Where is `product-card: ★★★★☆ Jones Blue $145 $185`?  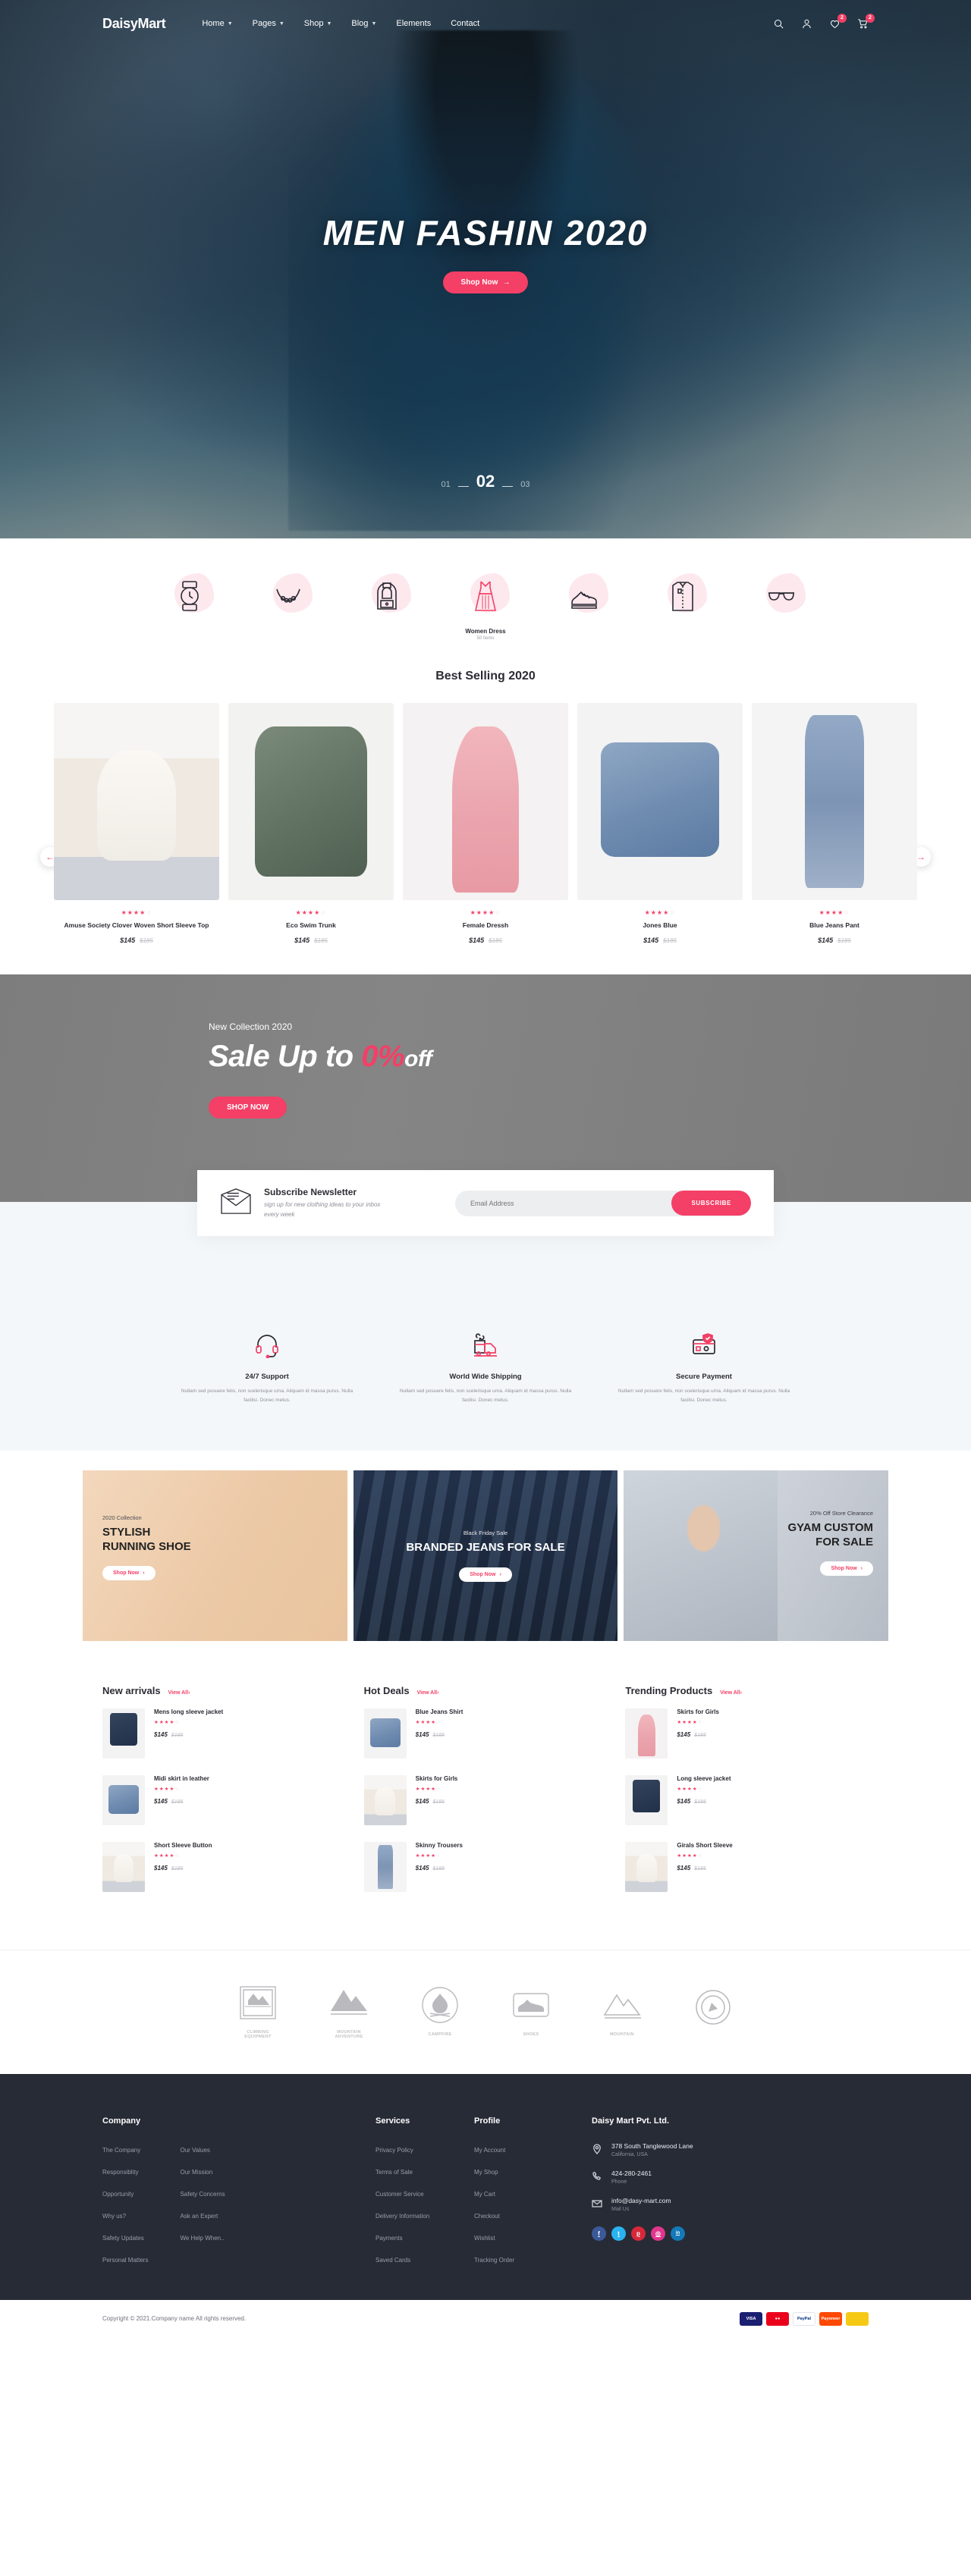 product-card: ★★★★☆ Jones Blue $145 $185 is located at coordinates (660, 823).